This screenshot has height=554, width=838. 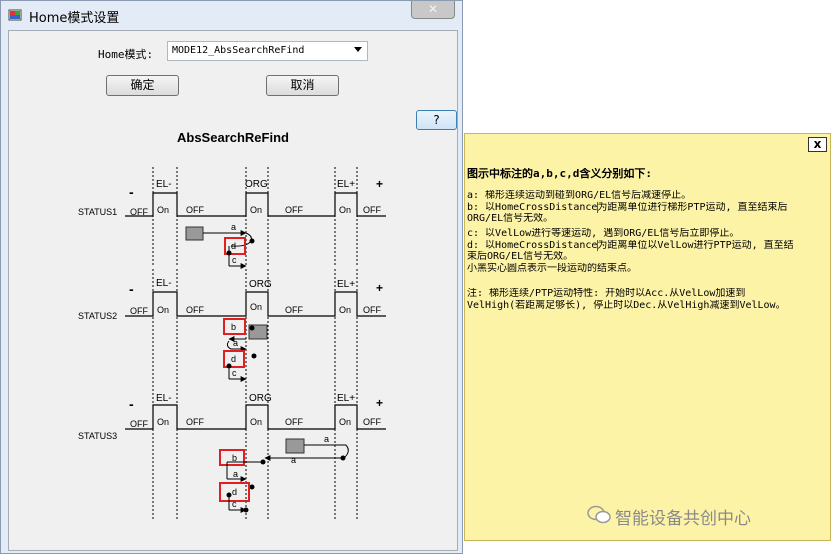 I want to click on tooltip-line-dot: 小黑实心圆点表示一段运动的结束点。, so click(x=552, y=268).